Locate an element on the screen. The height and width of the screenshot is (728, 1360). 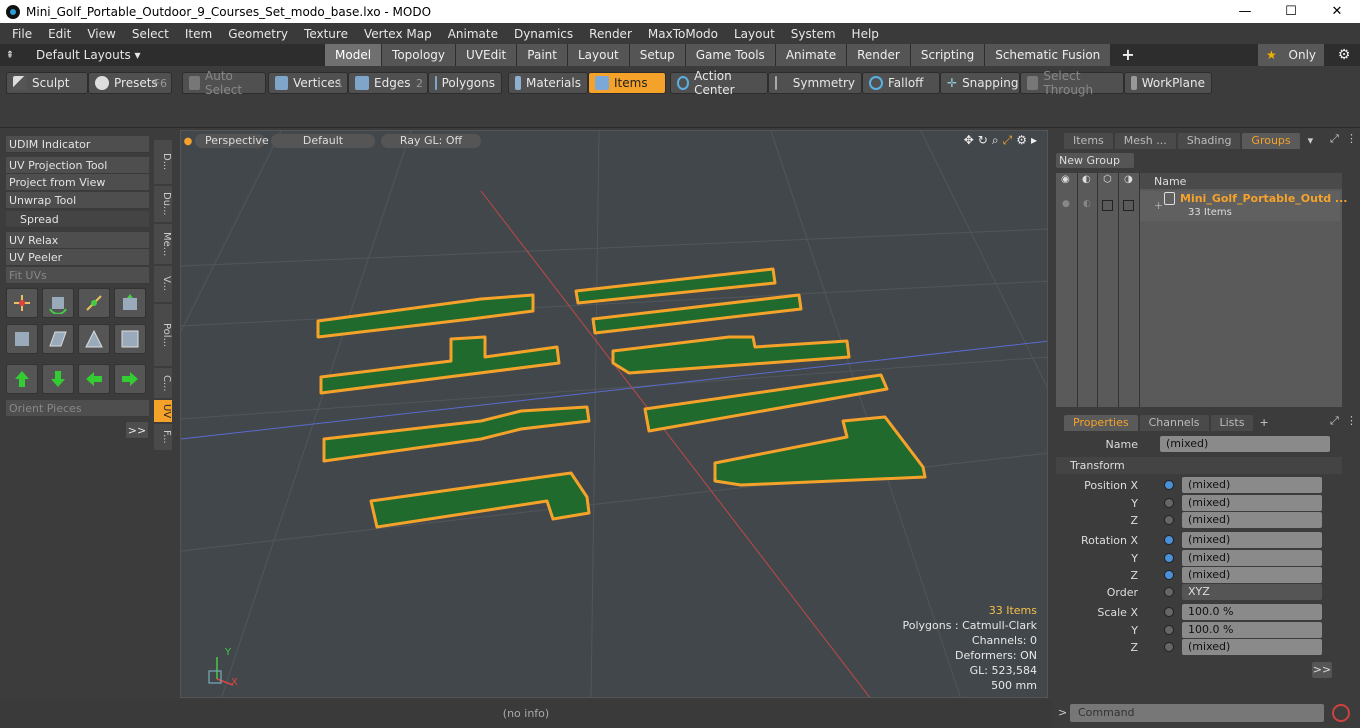
order-key-icon is located at coordinates (1169, 592).